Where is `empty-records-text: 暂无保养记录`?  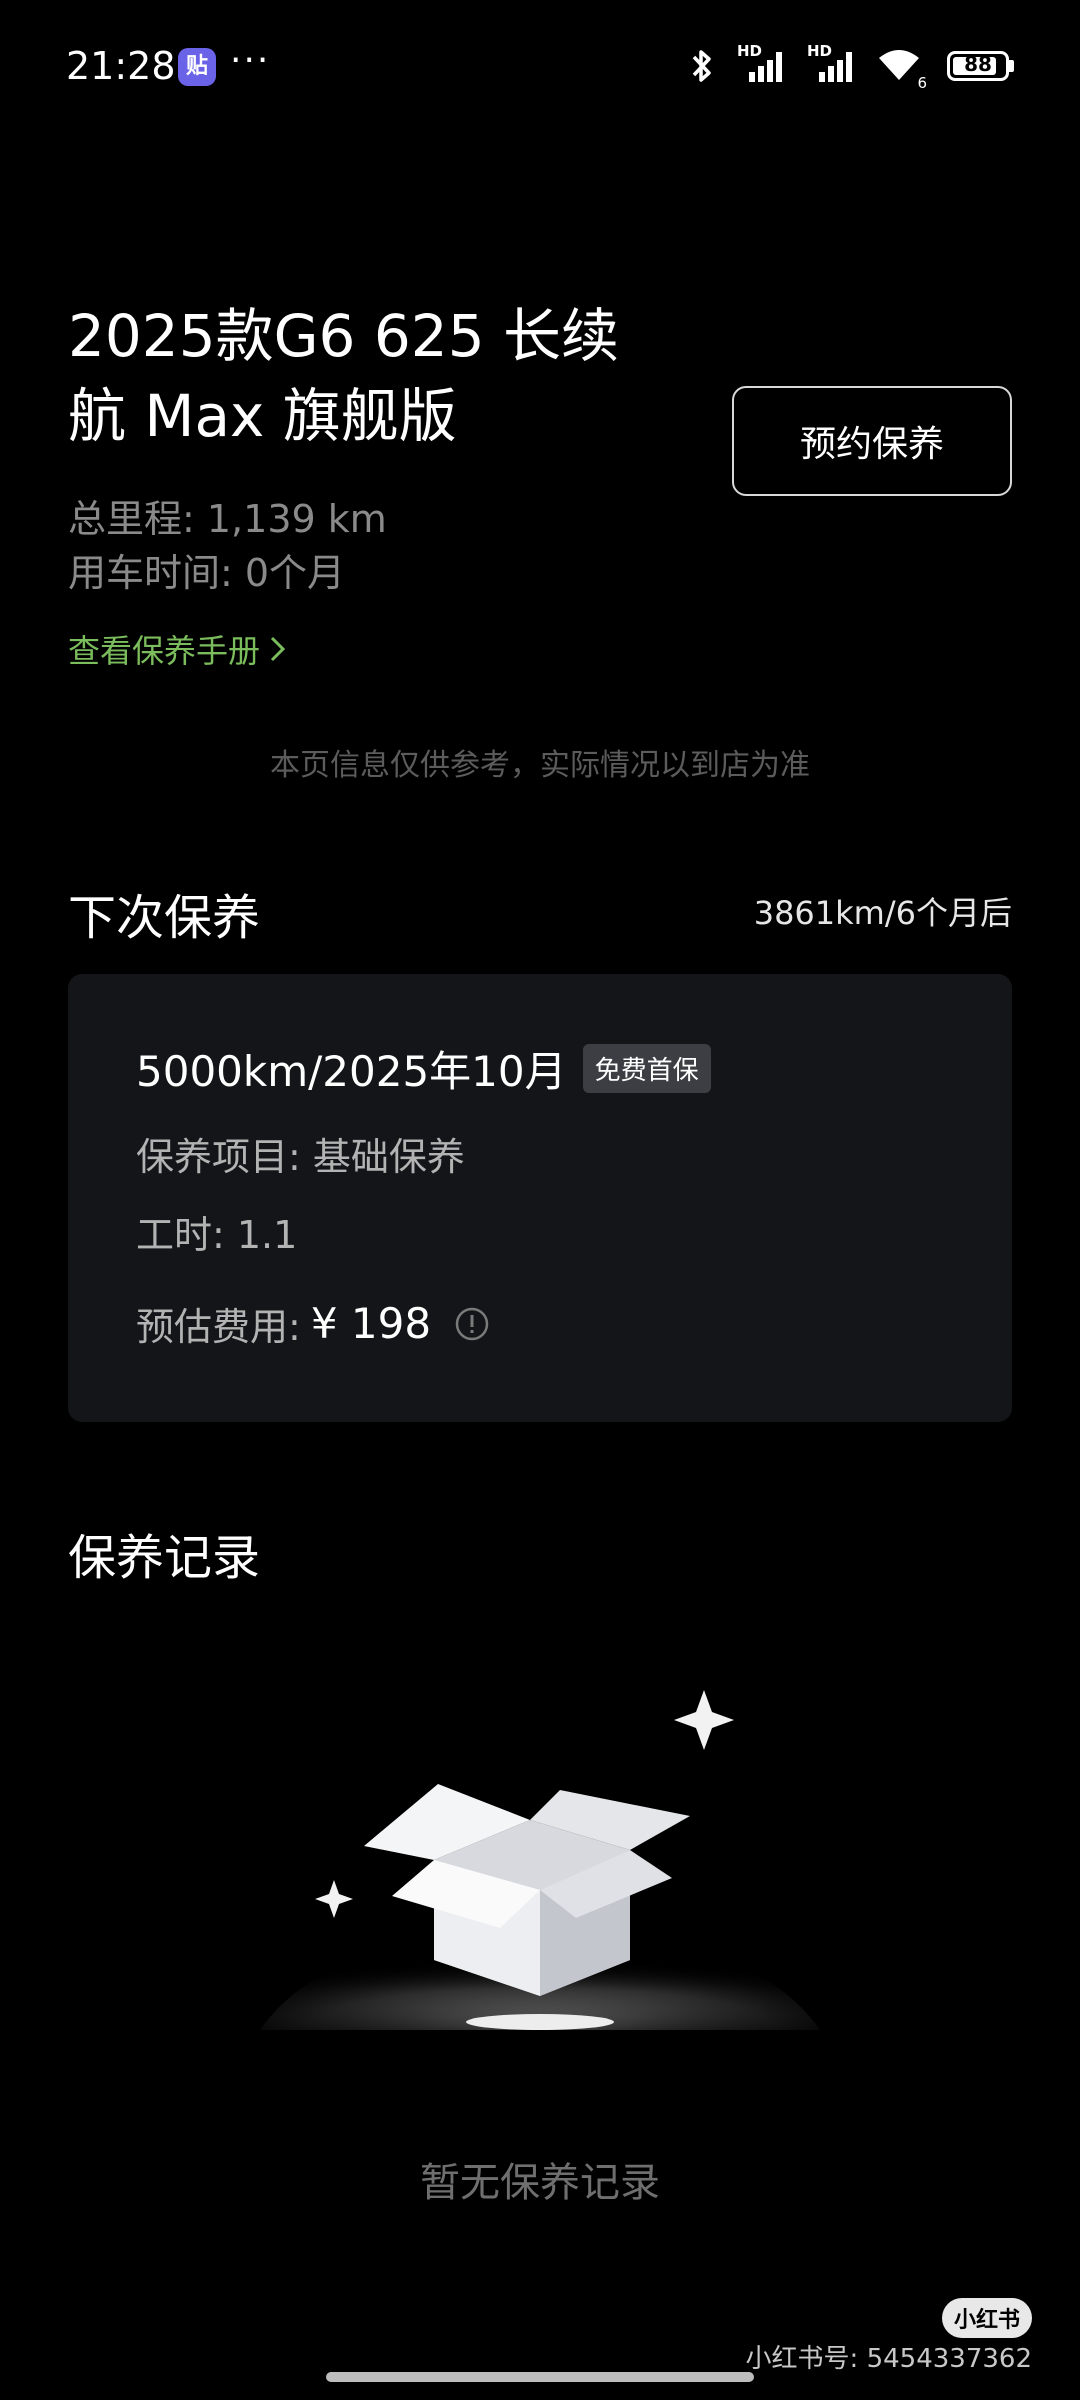
empty-records-text: 暂无保养记录 is located at coordinates (540, 2183).